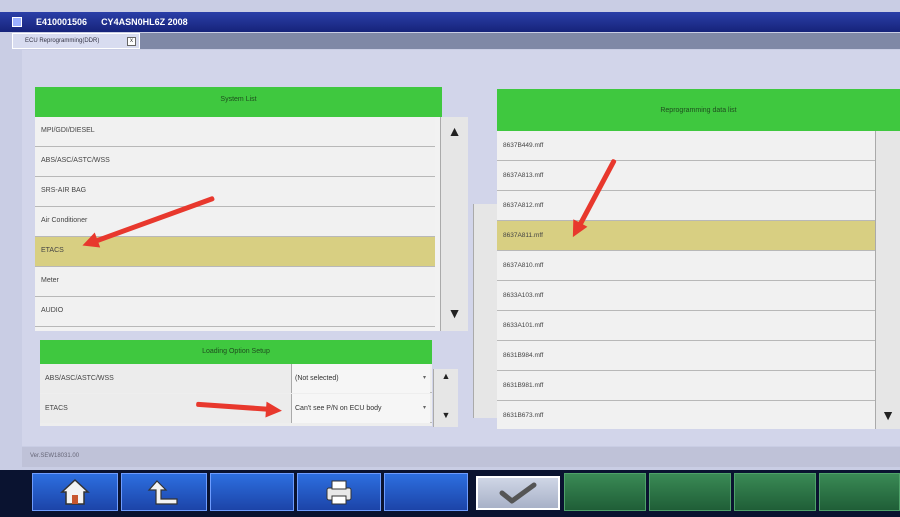 Image resolution: width=900 pixels, height=517 pixels. I want to click on system-list-row: SRS-AIR BAG, so click(235, 192).